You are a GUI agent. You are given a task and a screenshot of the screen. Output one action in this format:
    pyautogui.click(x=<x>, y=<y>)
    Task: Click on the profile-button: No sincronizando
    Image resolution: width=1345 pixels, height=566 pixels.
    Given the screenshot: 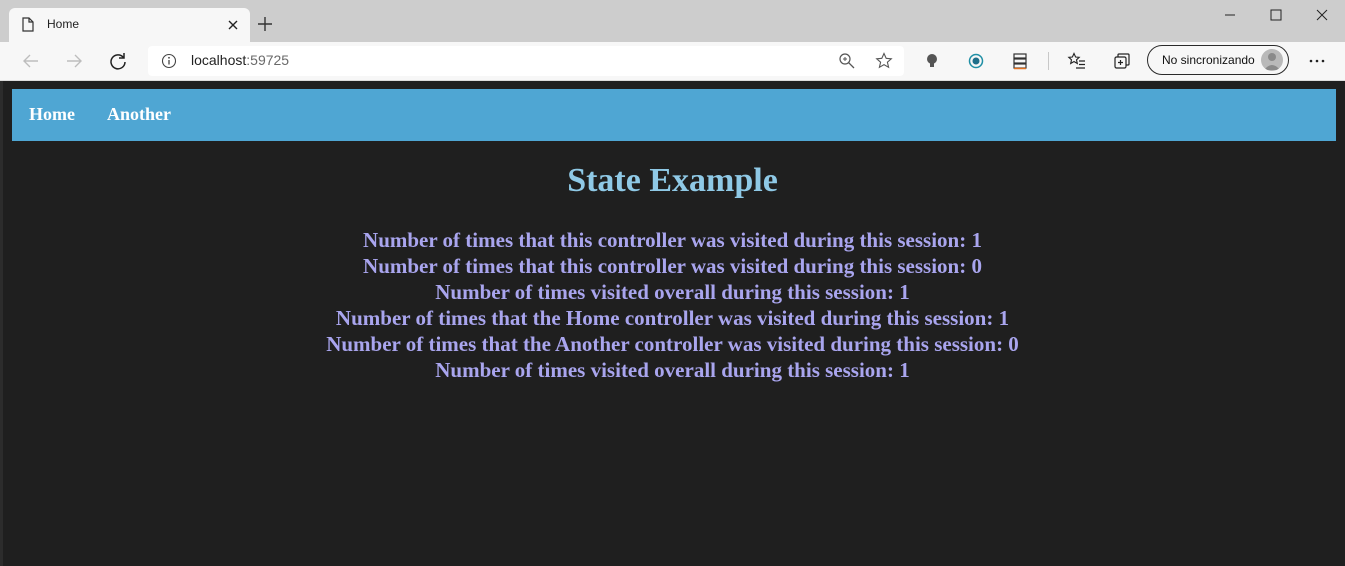 What is the action you would take?
    pyautogui.click(x=1218, y=60)
    